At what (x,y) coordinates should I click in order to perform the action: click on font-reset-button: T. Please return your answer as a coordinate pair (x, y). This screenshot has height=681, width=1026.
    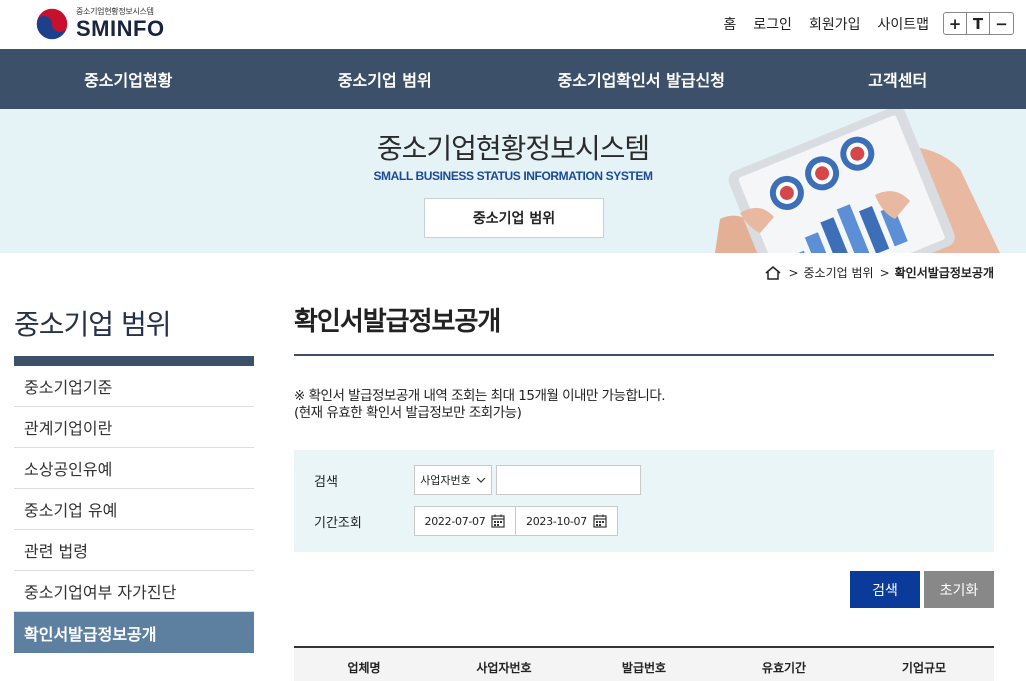
    Looking at the image, I should click on (978, 23).